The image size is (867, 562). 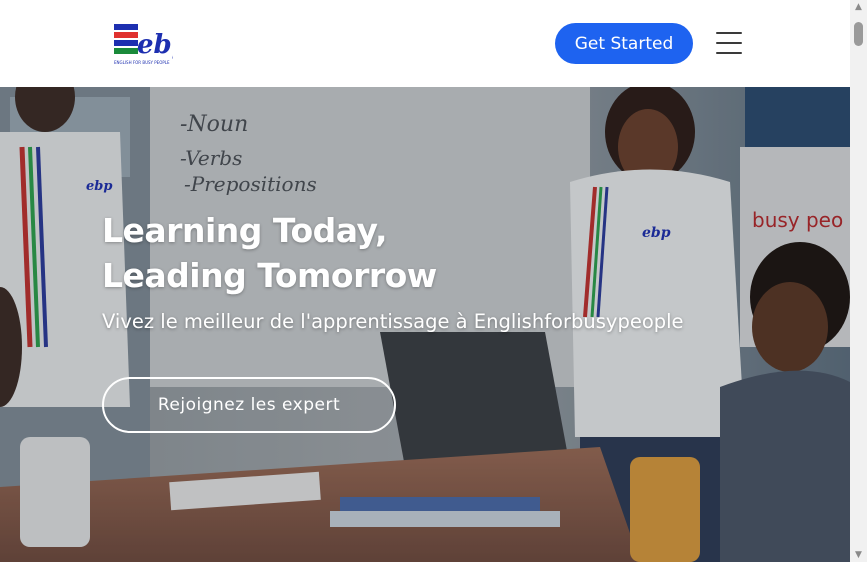 What do you see at coordinates (858, 34) in the screenshot?
I see `scrollbar-thumb` at bounding box center [858, 34].